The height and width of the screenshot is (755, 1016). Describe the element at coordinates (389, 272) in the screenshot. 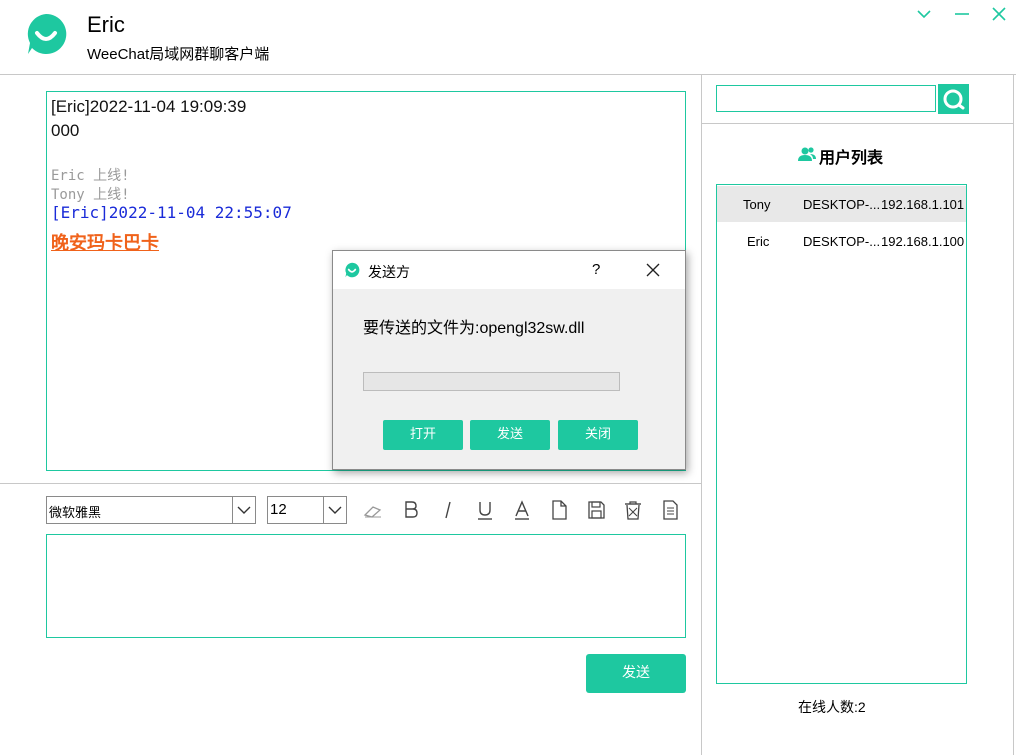

I see `dialog-title: 发送方` at that location.